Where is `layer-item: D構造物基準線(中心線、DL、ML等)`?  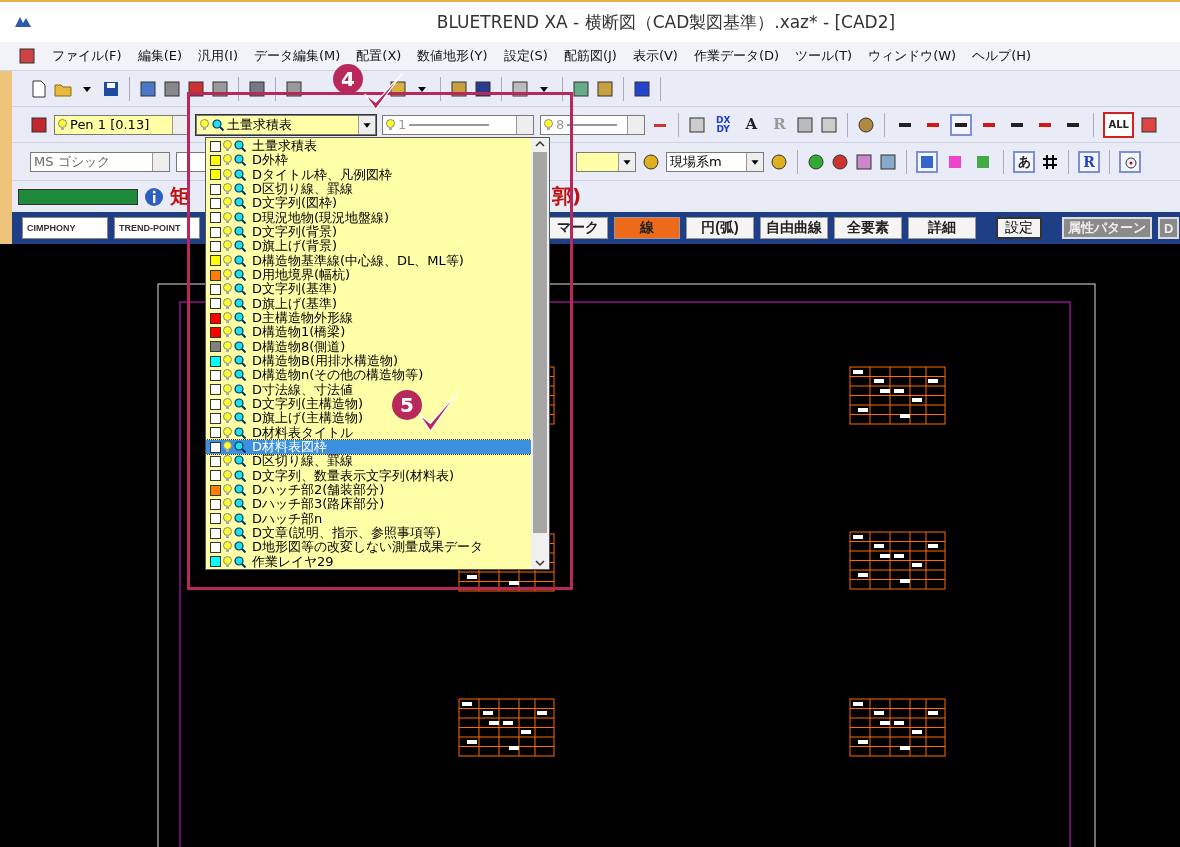 layer-item: D構造物基準線(中心線、DL、ML等) is located at coordinates (336, 260).